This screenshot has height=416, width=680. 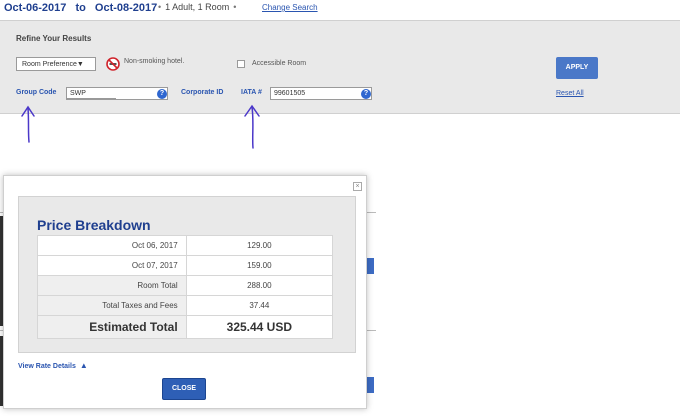 I want to click on guest-count: 1 Adult, 1 Room, so click(x=197, y=7).